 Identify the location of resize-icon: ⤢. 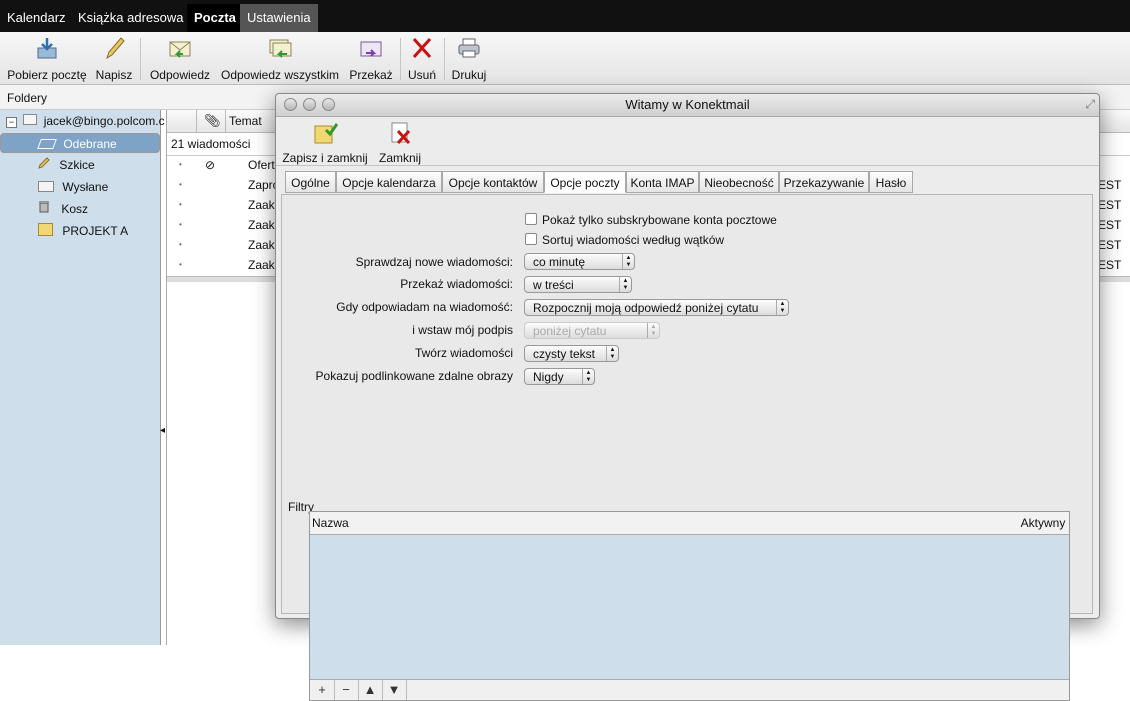
(1090, 104).